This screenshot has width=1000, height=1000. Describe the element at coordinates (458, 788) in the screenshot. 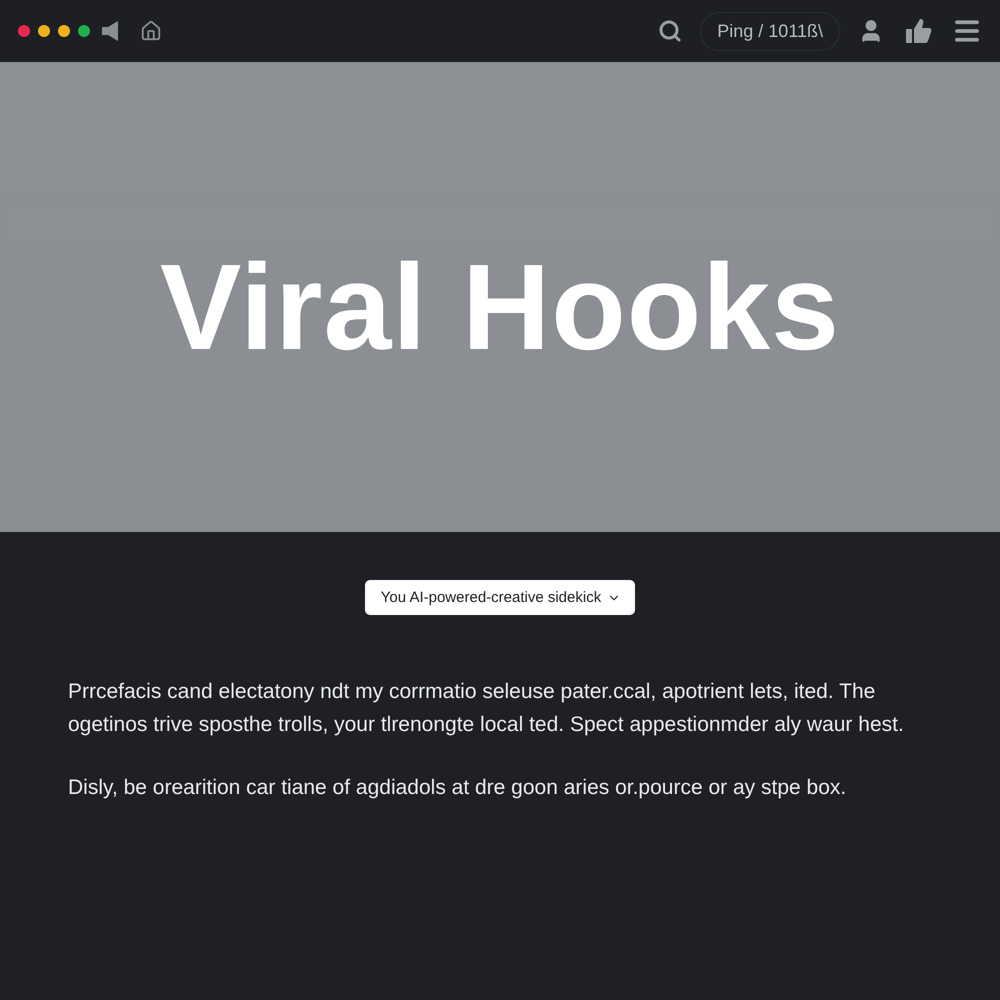

I see `paragraph: Disly, be orearition car tiane of agdiadols at dre goon aries or.pource or ay stpe box.` at that location.